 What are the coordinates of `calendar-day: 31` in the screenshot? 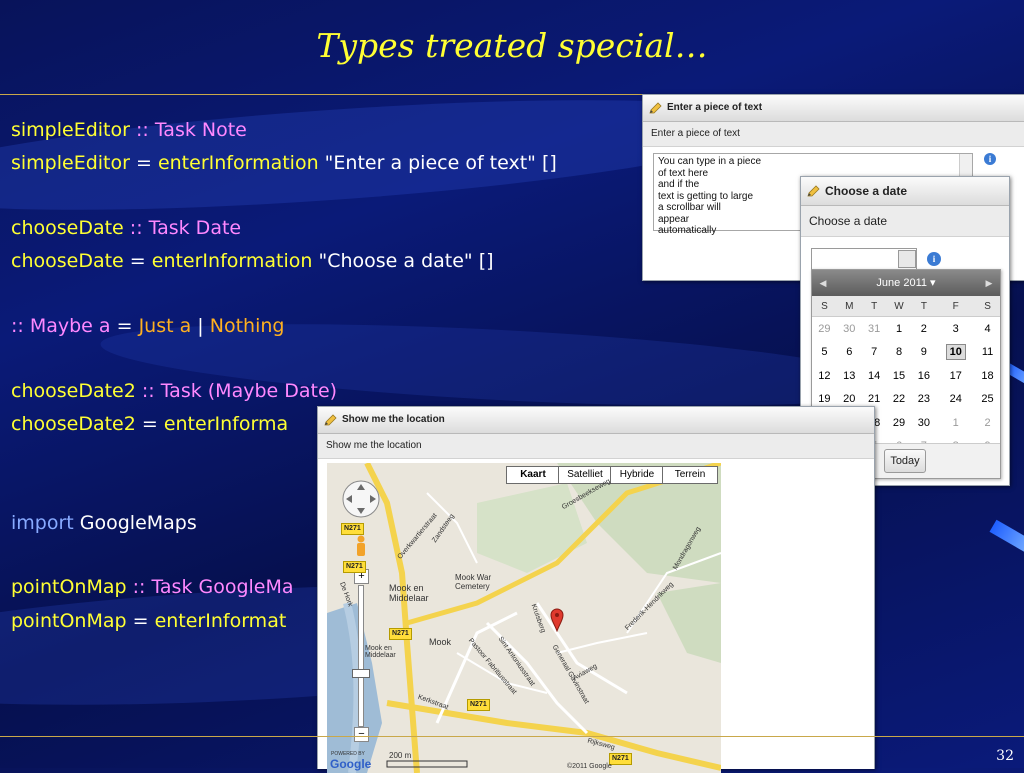 It's located at (874, 329).